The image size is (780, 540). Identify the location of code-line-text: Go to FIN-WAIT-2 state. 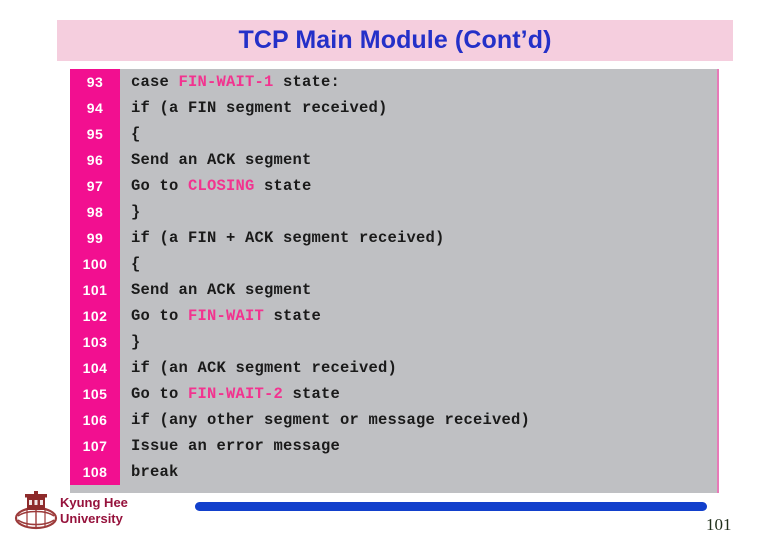
(418, 394).